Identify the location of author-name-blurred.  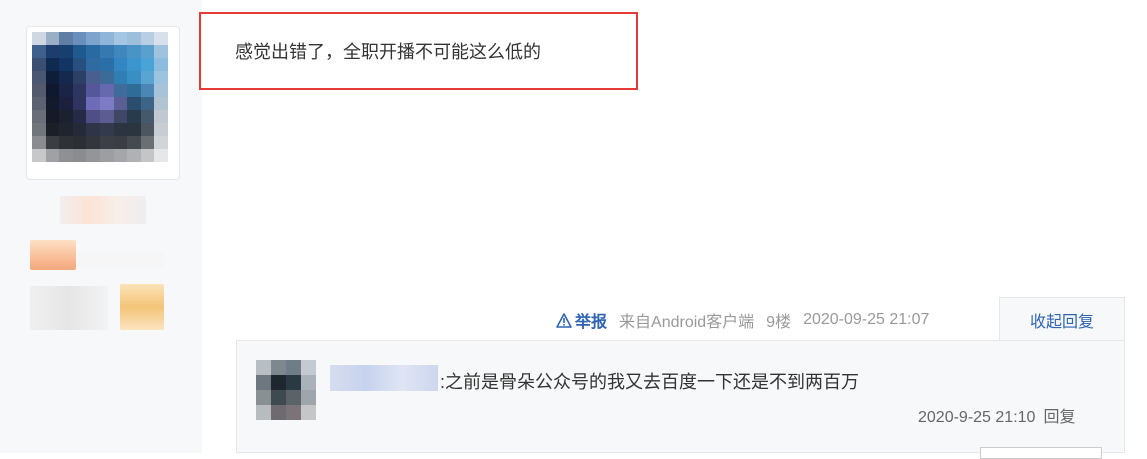
(103, 210).